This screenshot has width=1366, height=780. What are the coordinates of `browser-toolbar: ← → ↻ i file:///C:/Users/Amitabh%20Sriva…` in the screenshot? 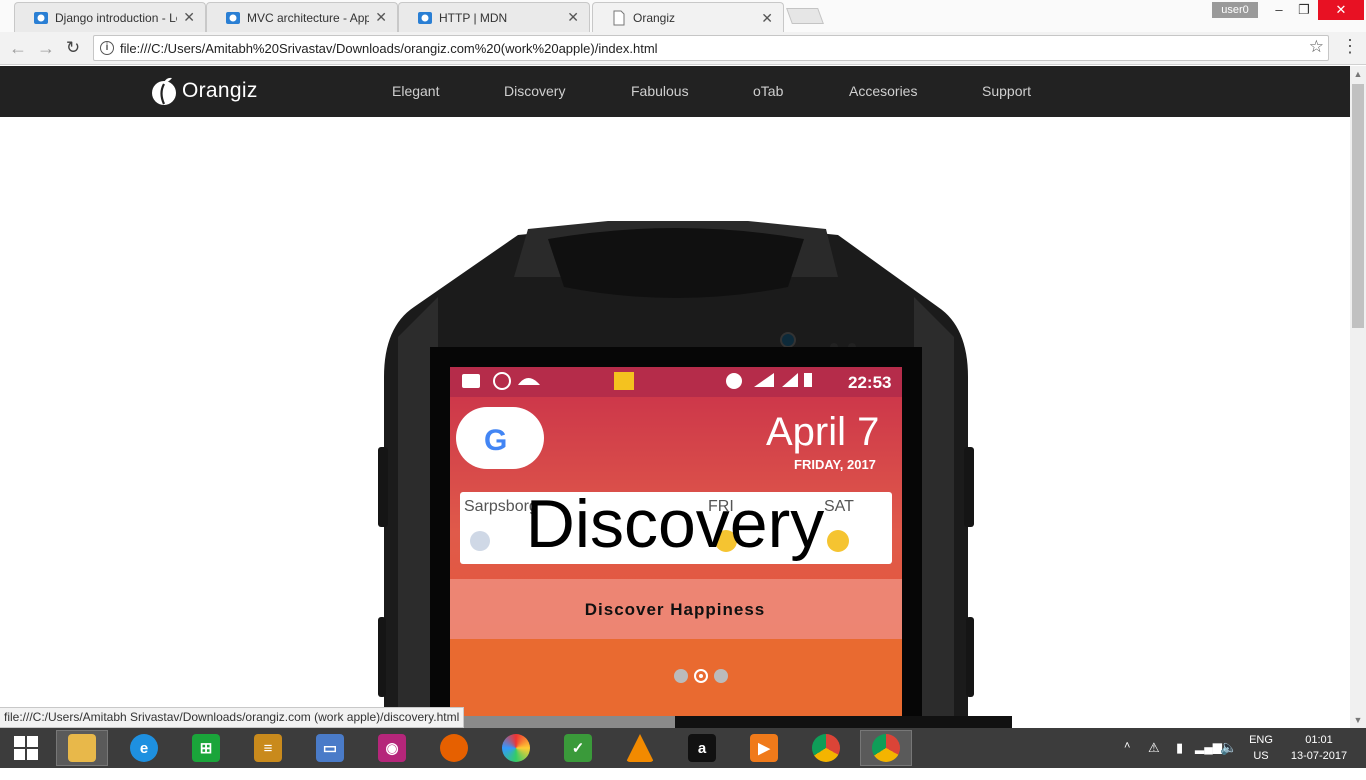 It's located at (683, 48).